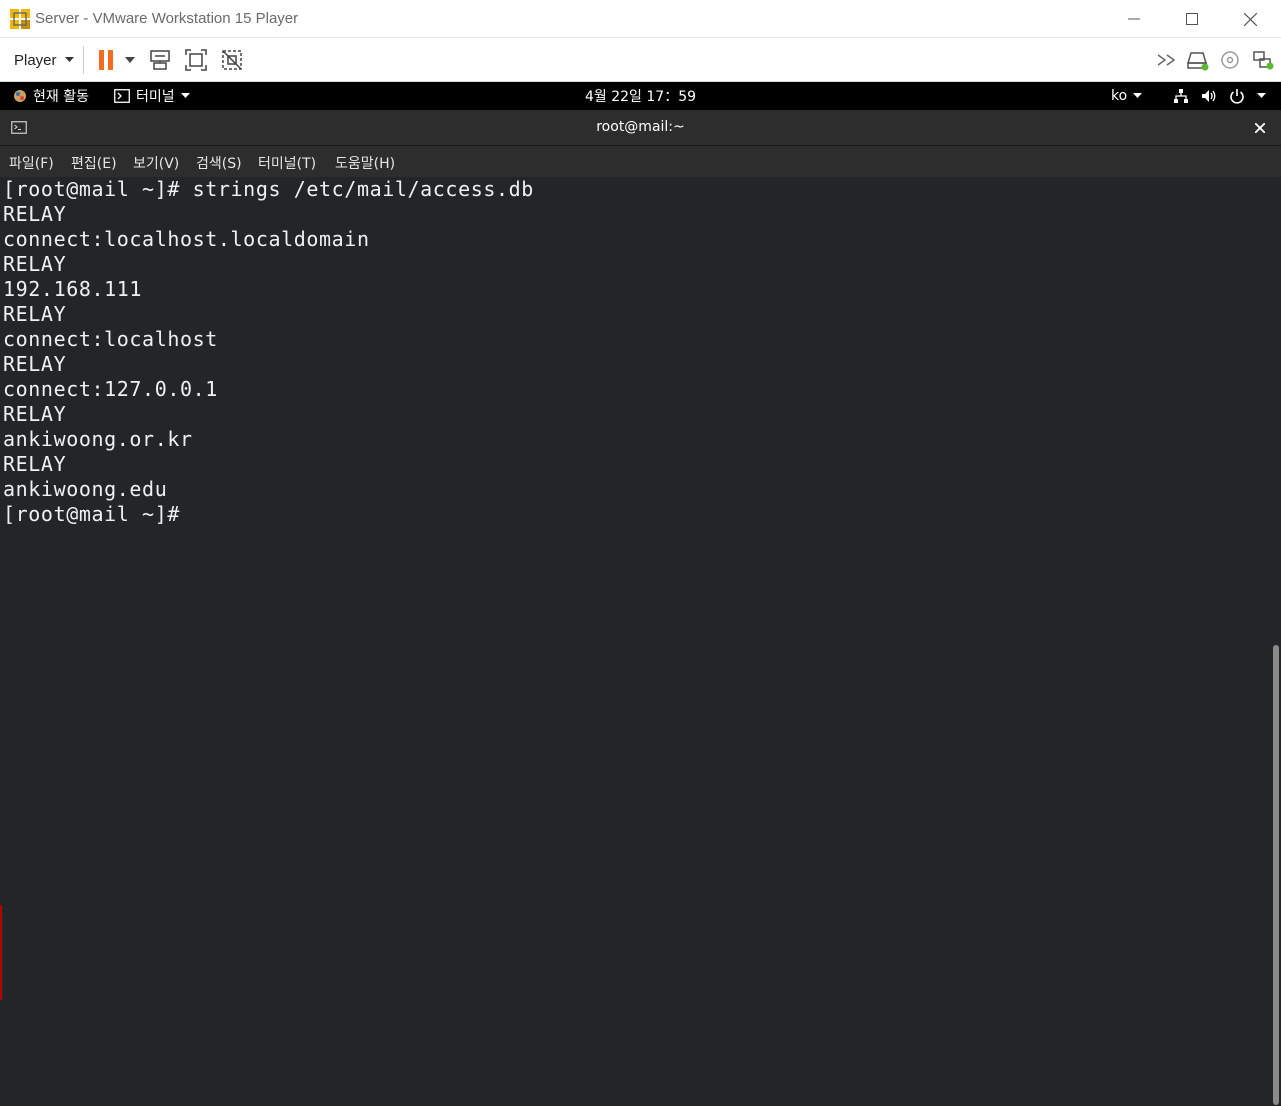 Image resolution: width=1281 pixels, height=1106 pixels. Describe the element at coordinates (98, 439) in the screenshot. I see `terminal-line: ankiwoong.or.kr` at that location.